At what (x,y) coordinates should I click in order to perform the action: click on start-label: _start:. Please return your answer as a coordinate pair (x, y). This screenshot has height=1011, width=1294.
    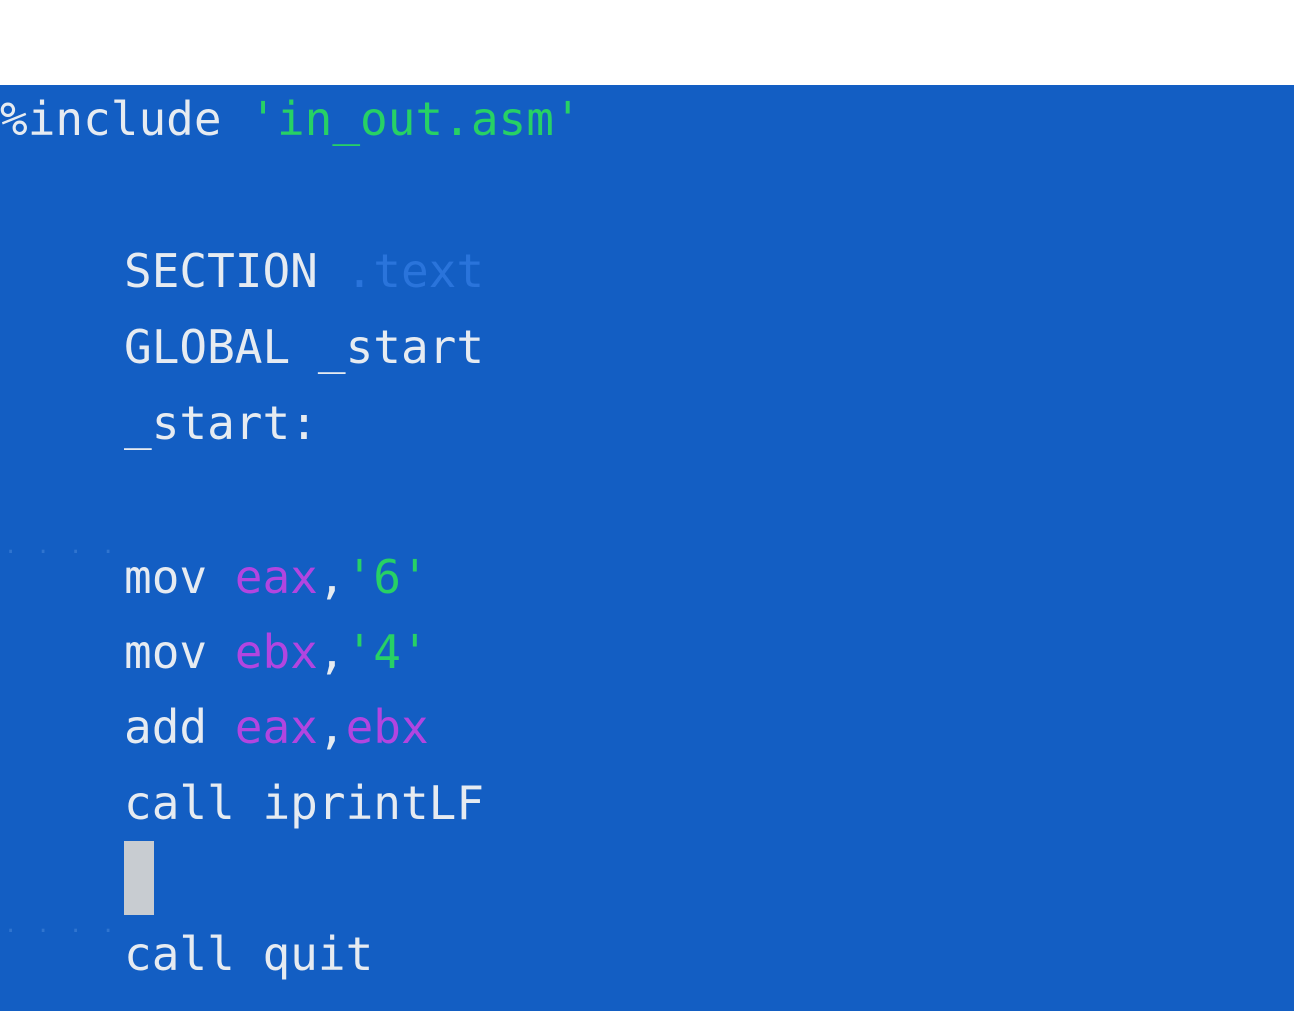
    Looking at the image, I should click on (221, 423).